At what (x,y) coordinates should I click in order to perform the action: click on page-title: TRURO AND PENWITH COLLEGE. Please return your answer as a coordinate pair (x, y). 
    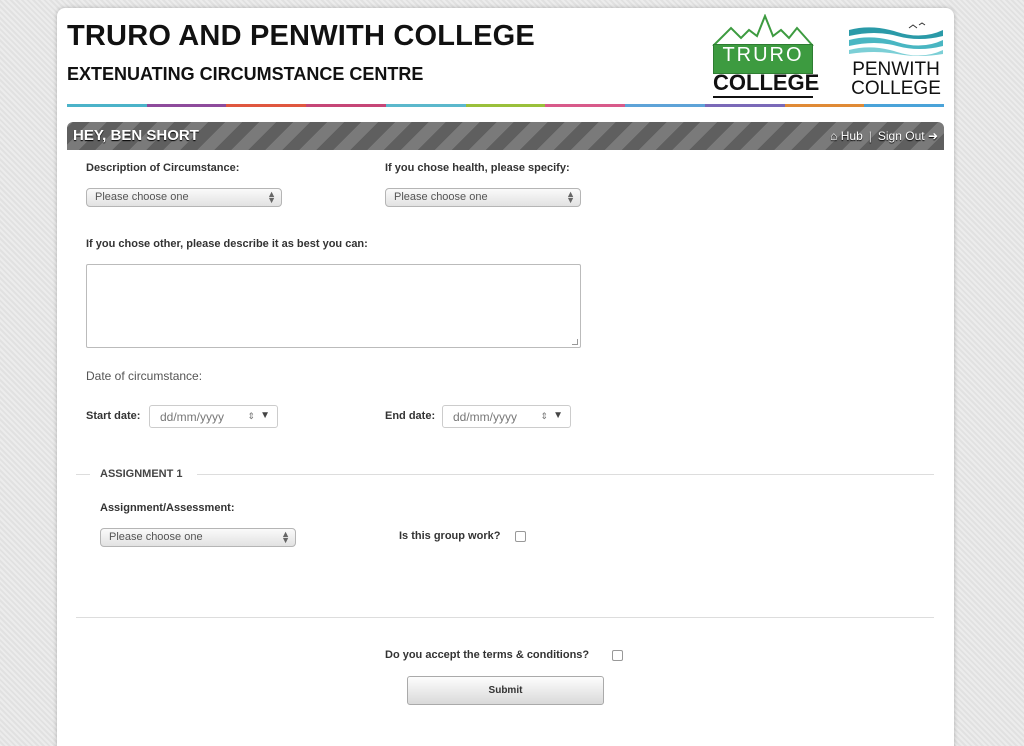
    Looking at the image, I should click on (301, 36).